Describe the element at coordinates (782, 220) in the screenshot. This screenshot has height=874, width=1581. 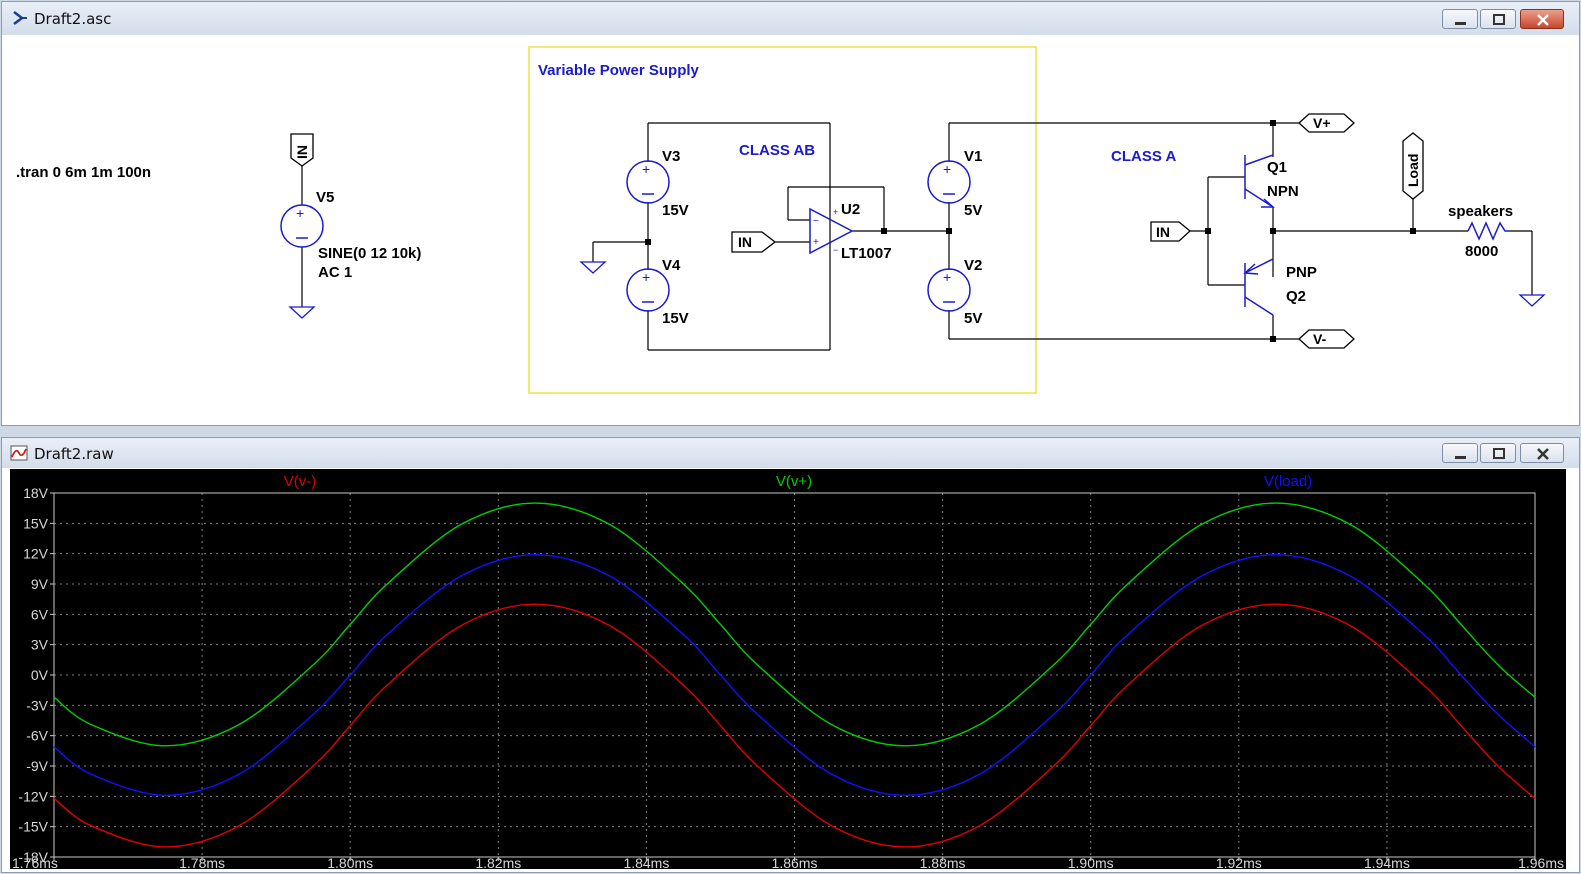
I see `variable-supply-box` at that location.